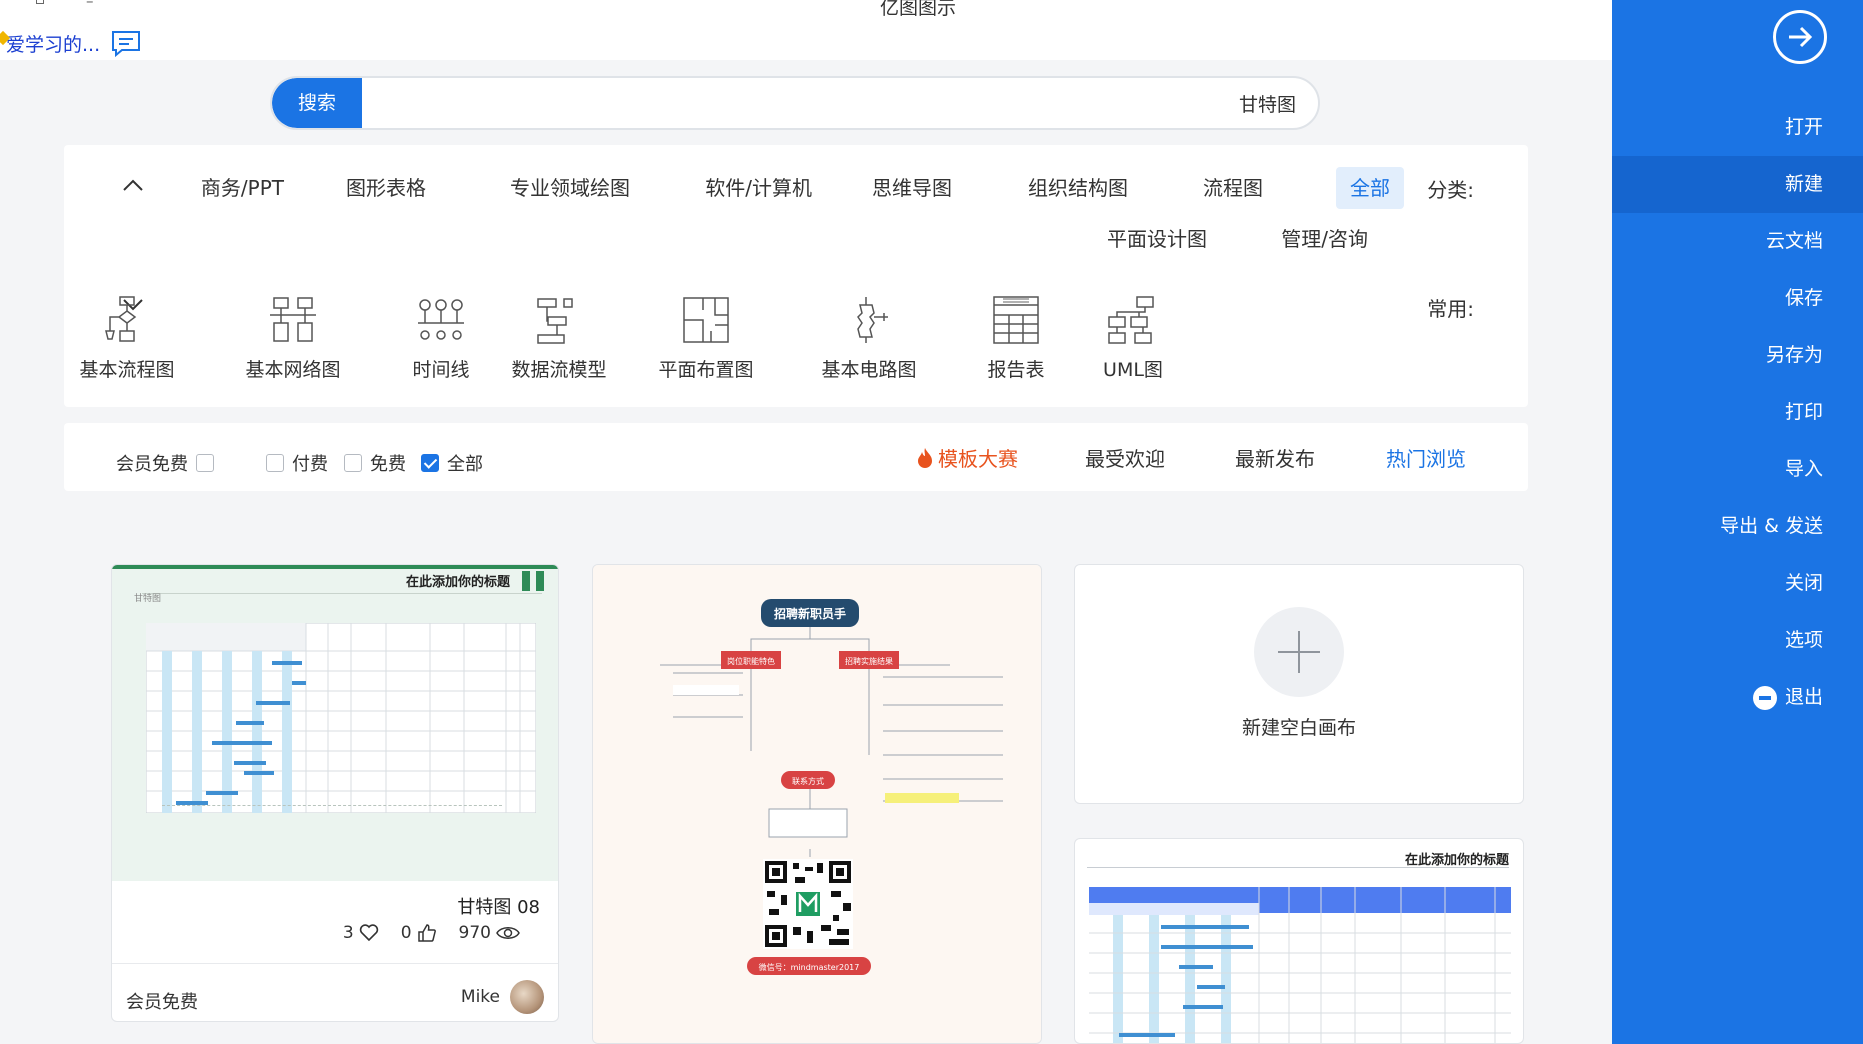 The width and height of the screenshot is (1863, 1044). What do you see at coordinates (540, 581) in the screenshot?
I see `thumb-accent-block` at bounding box center [540, 581].